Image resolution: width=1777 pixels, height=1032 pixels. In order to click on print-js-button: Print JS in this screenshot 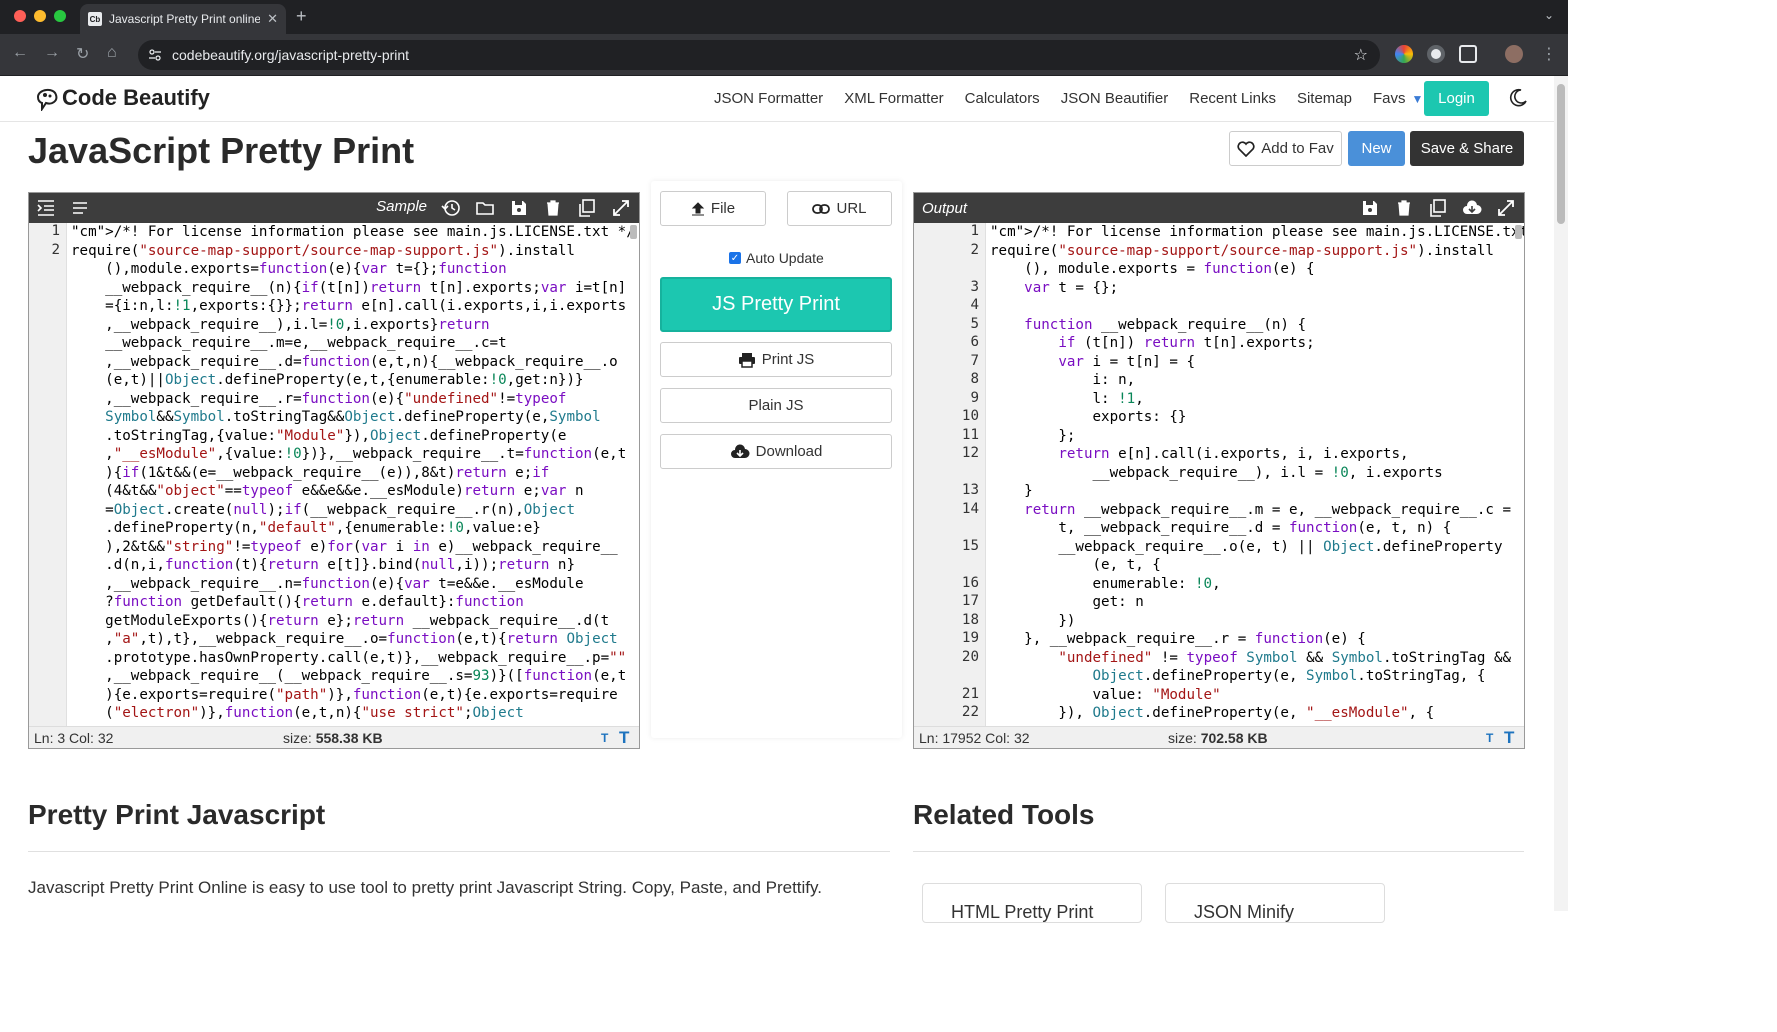, I will do `click(776, 359)`.